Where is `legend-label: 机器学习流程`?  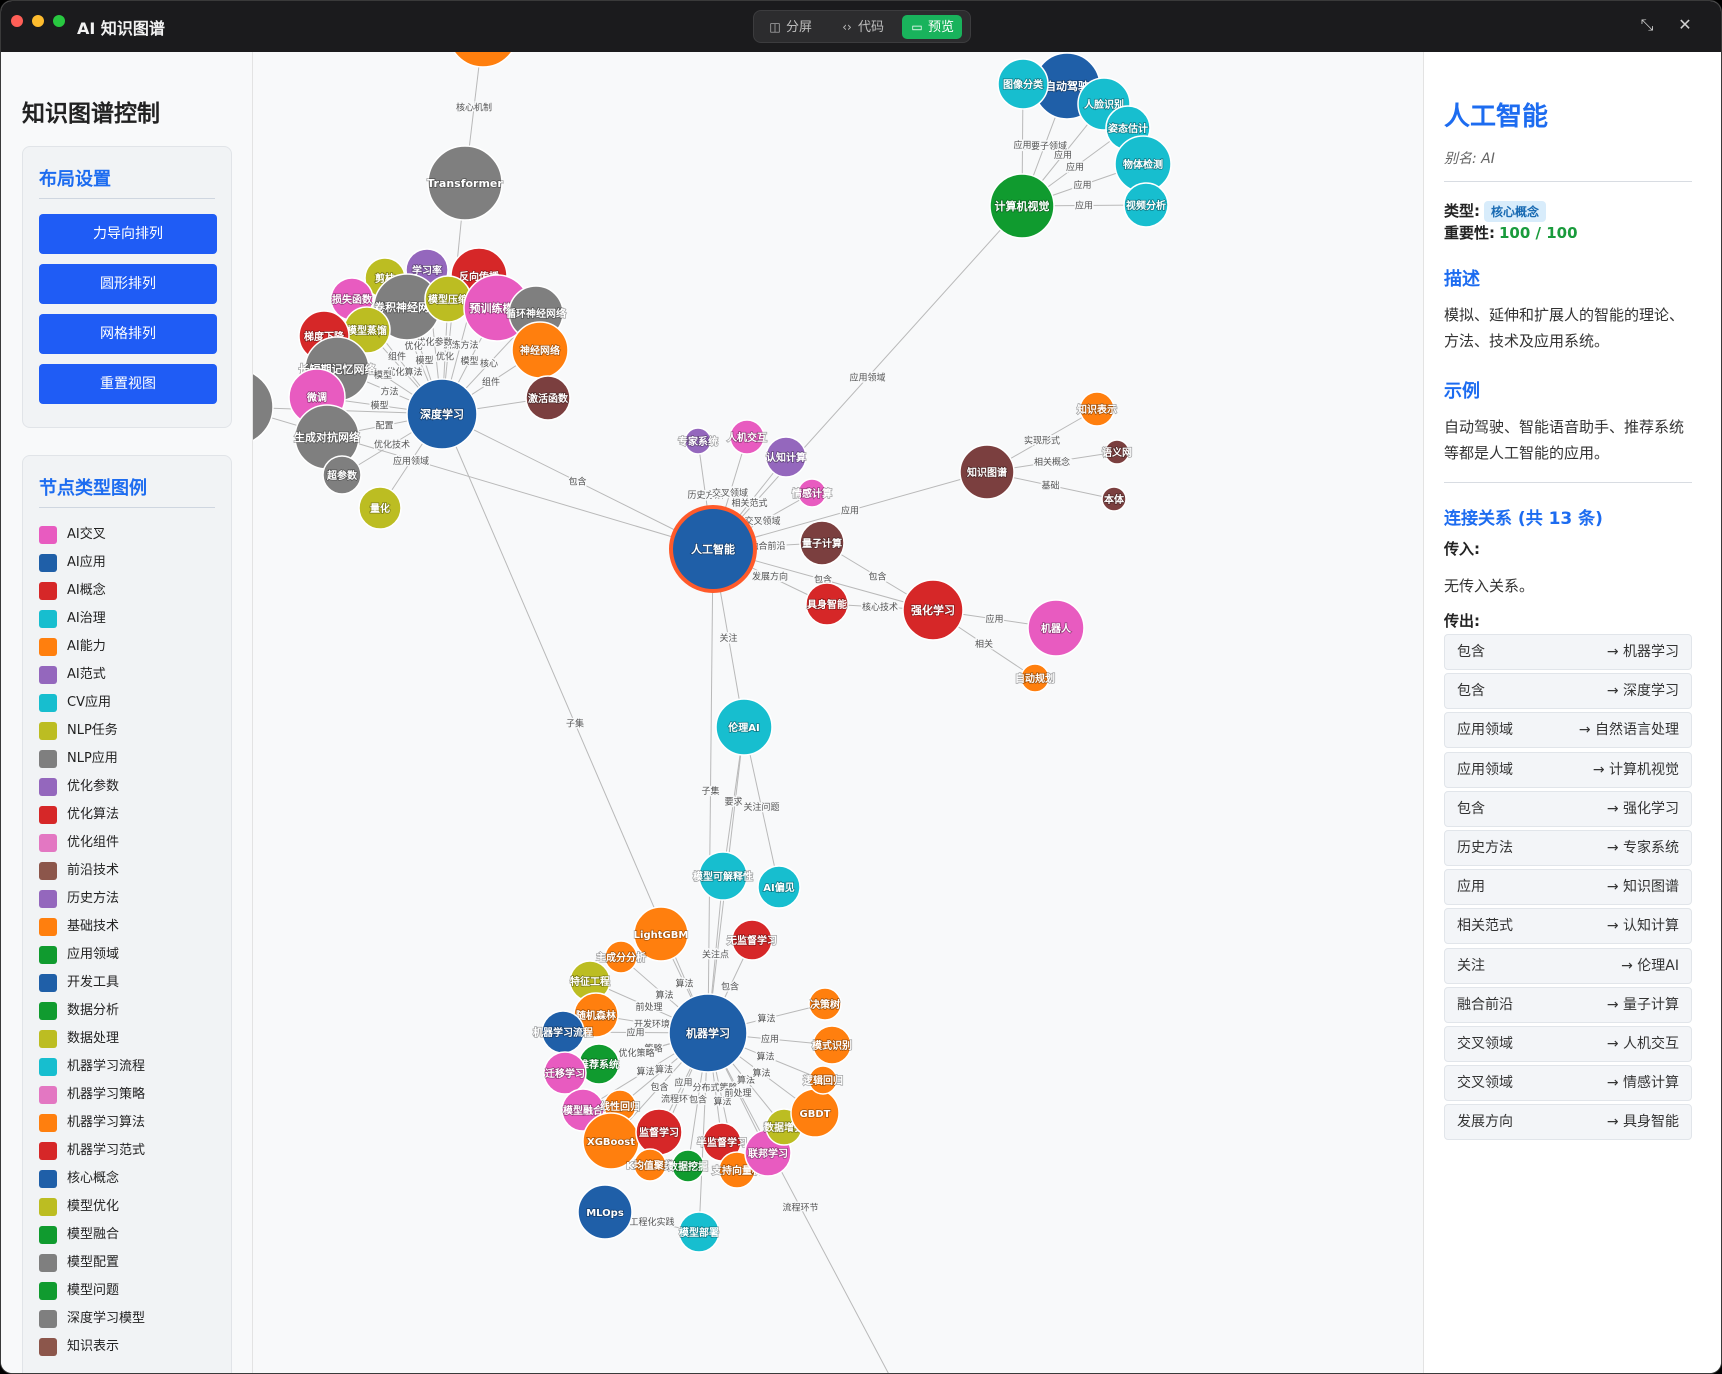 legend-label: 机器学习流程 is located at coordinates (106, 1066).